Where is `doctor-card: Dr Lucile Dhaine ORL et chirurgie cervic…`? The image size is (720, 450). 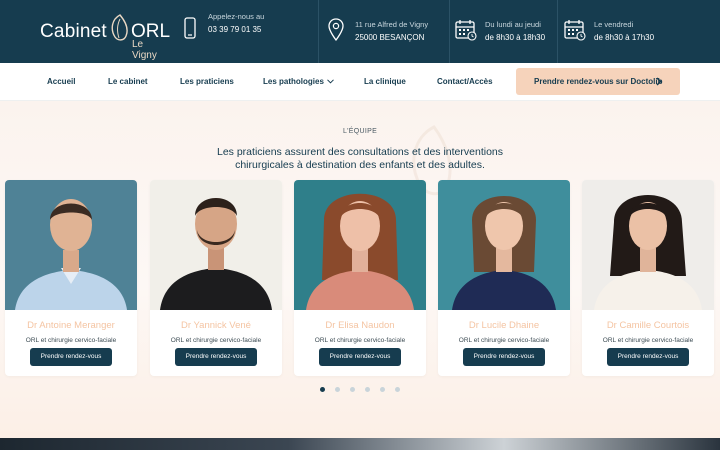
doctor-card: Dr Lucile Dhaine ORL et chirurgie cervic… is located at coordinates (504, 278).